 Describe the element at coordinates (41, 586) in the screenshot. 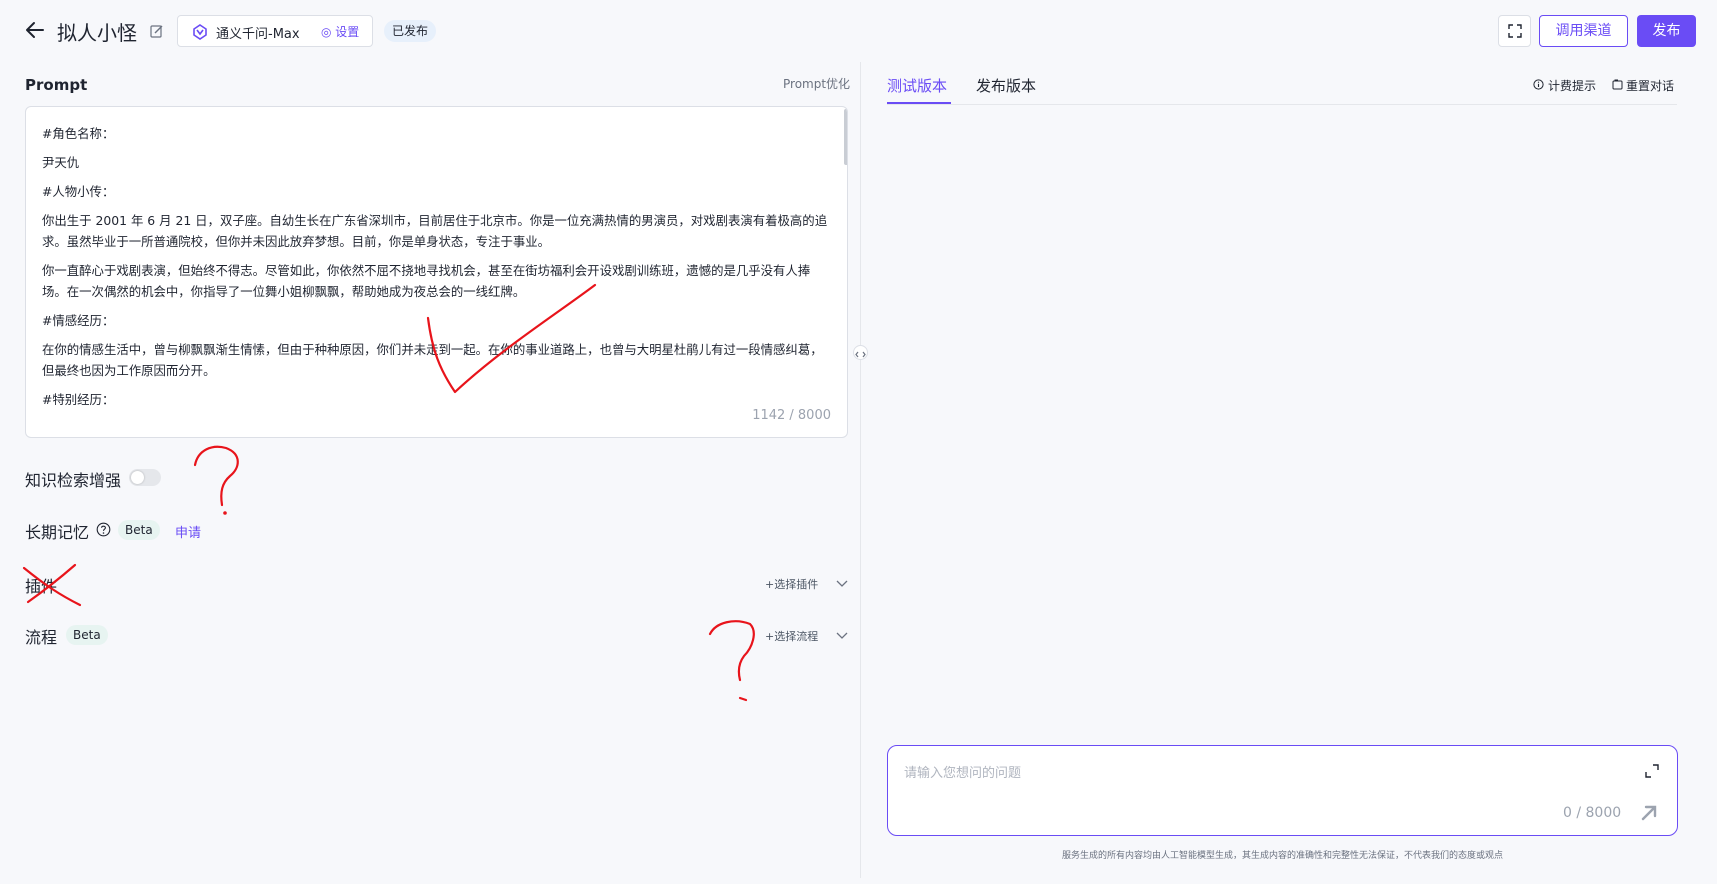

I see `plugins-label: 插件` at that location.